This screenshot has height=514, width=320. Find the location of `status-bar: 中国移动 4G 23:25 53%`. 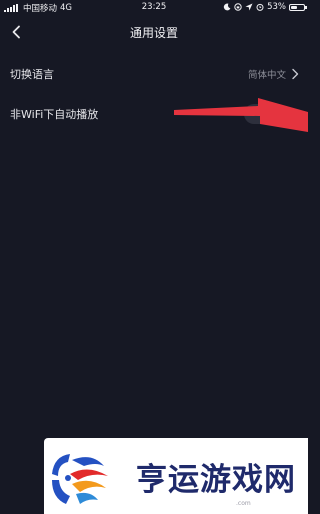

status-bar: 中国移动 4G 23:25 53% is located at coordinates (154, 8).